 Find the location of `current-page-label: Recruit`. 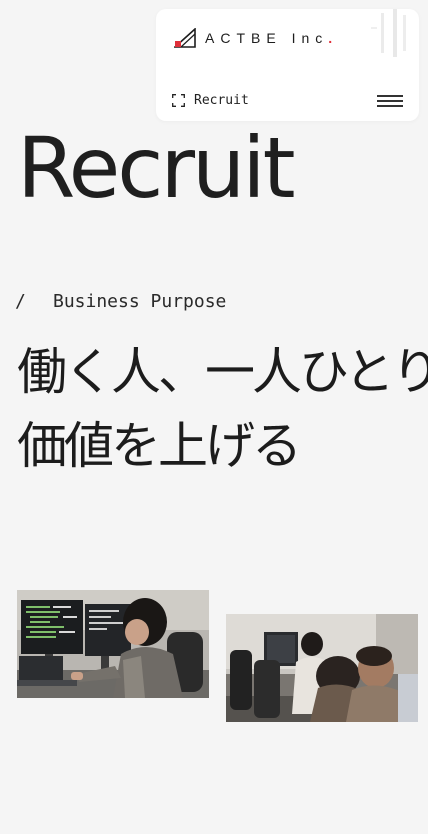

current-page-label: Recruit is located at coordinates (221, 100).